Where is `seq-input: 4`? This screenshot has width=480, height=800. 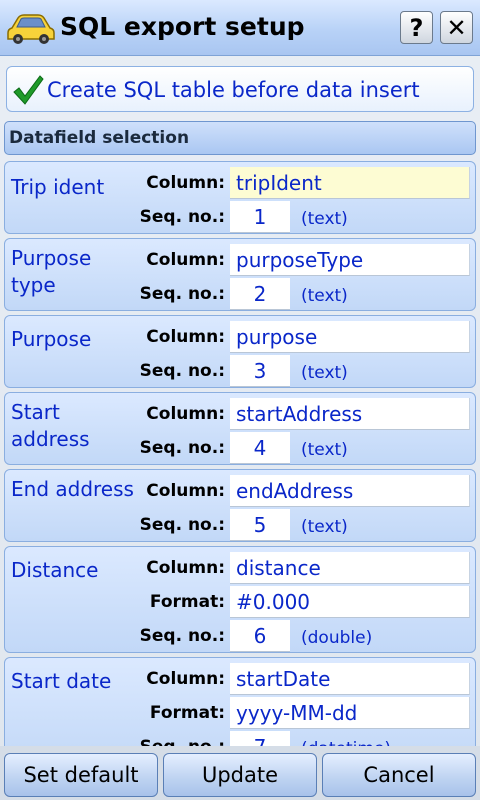 seq-input: 4 is located at coordinates (260, 448).